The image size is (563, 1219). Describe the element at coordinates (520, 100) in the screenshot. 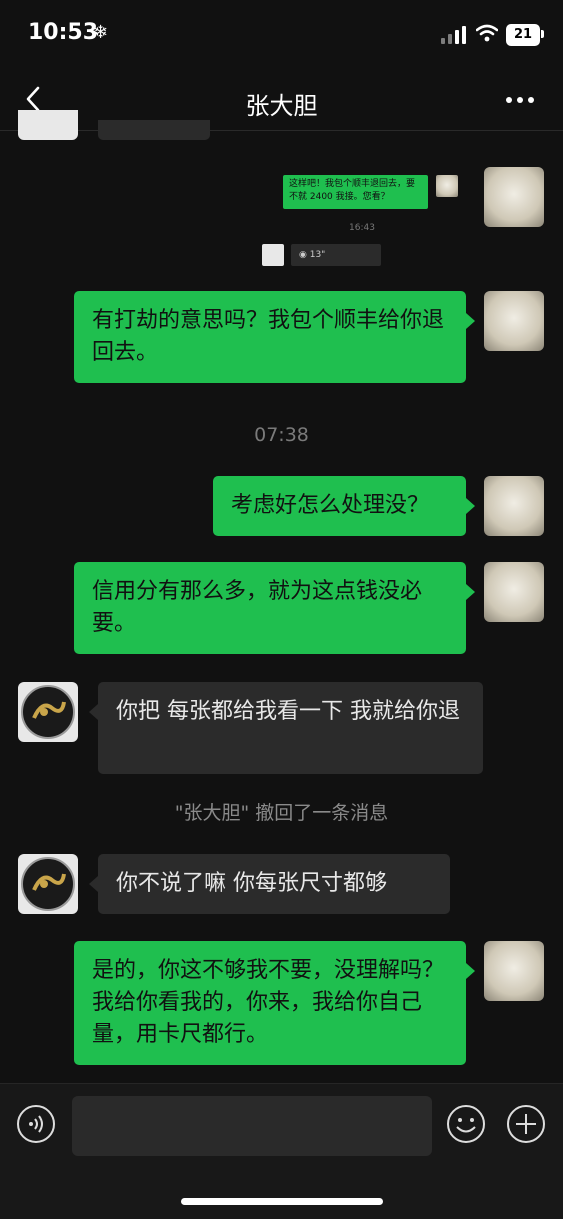

I see `more-dots-icon` at that location.